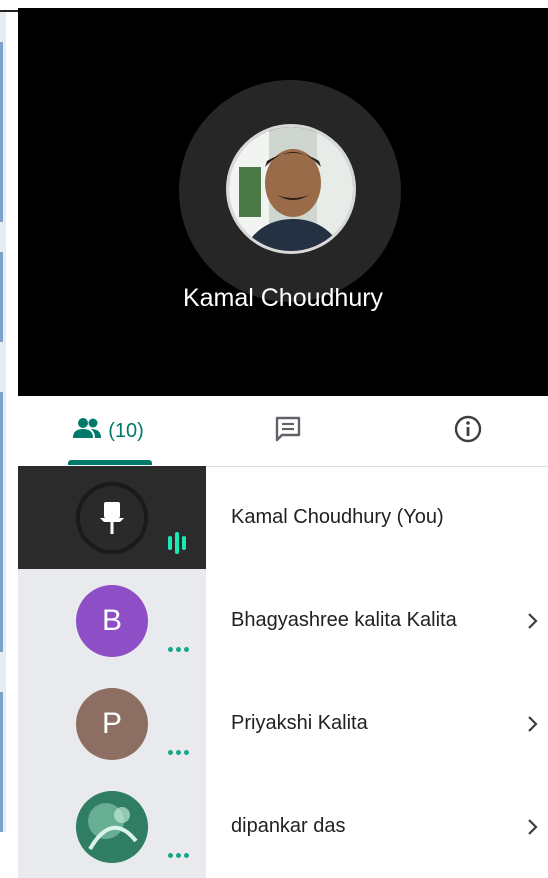  What do you see at coordinates (177, 543) in the screenshot?
I see `audio-level-icon` at bounding box center [177, 543].